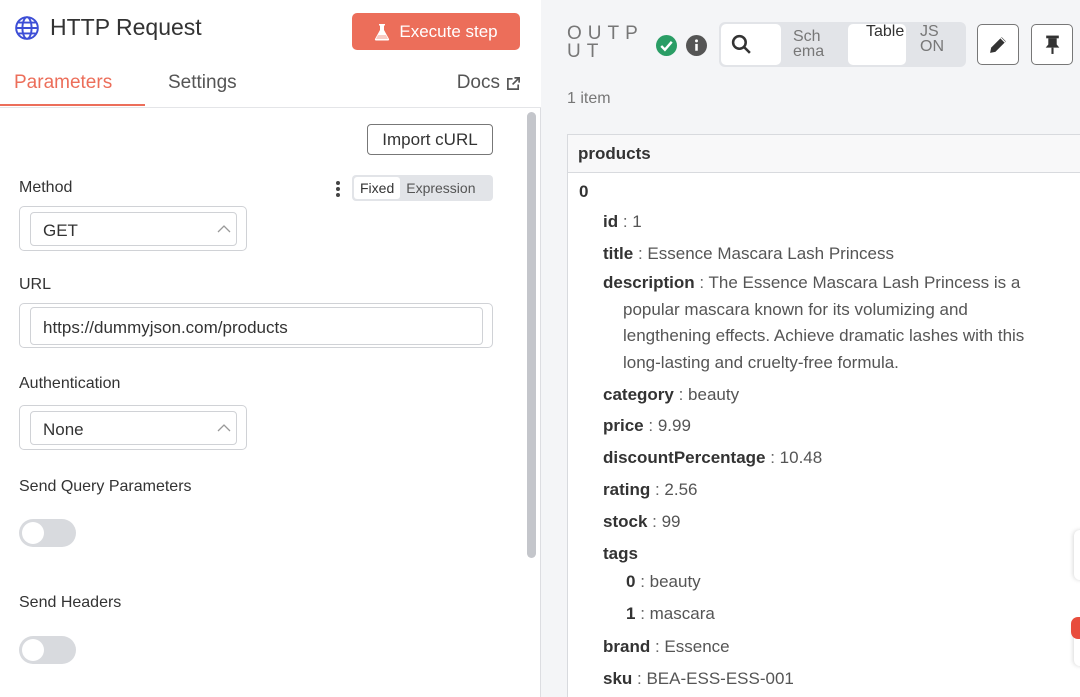  What do you see at coordinates (63, 429) in the screenshot?
I see `authentication-value: None` at bounding box center [63, 429].